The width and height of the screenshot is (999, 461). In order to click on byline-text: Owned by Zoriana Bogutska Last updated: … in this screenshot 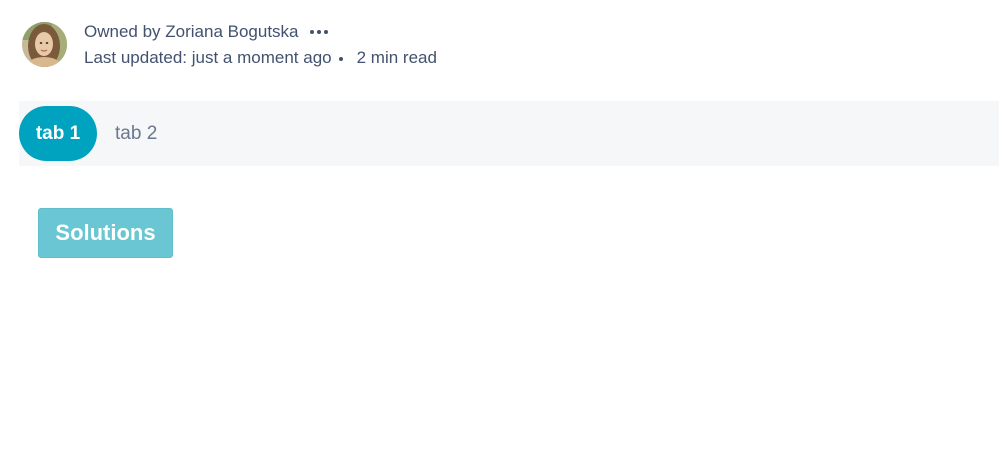, I will do `click(260, 45)`.